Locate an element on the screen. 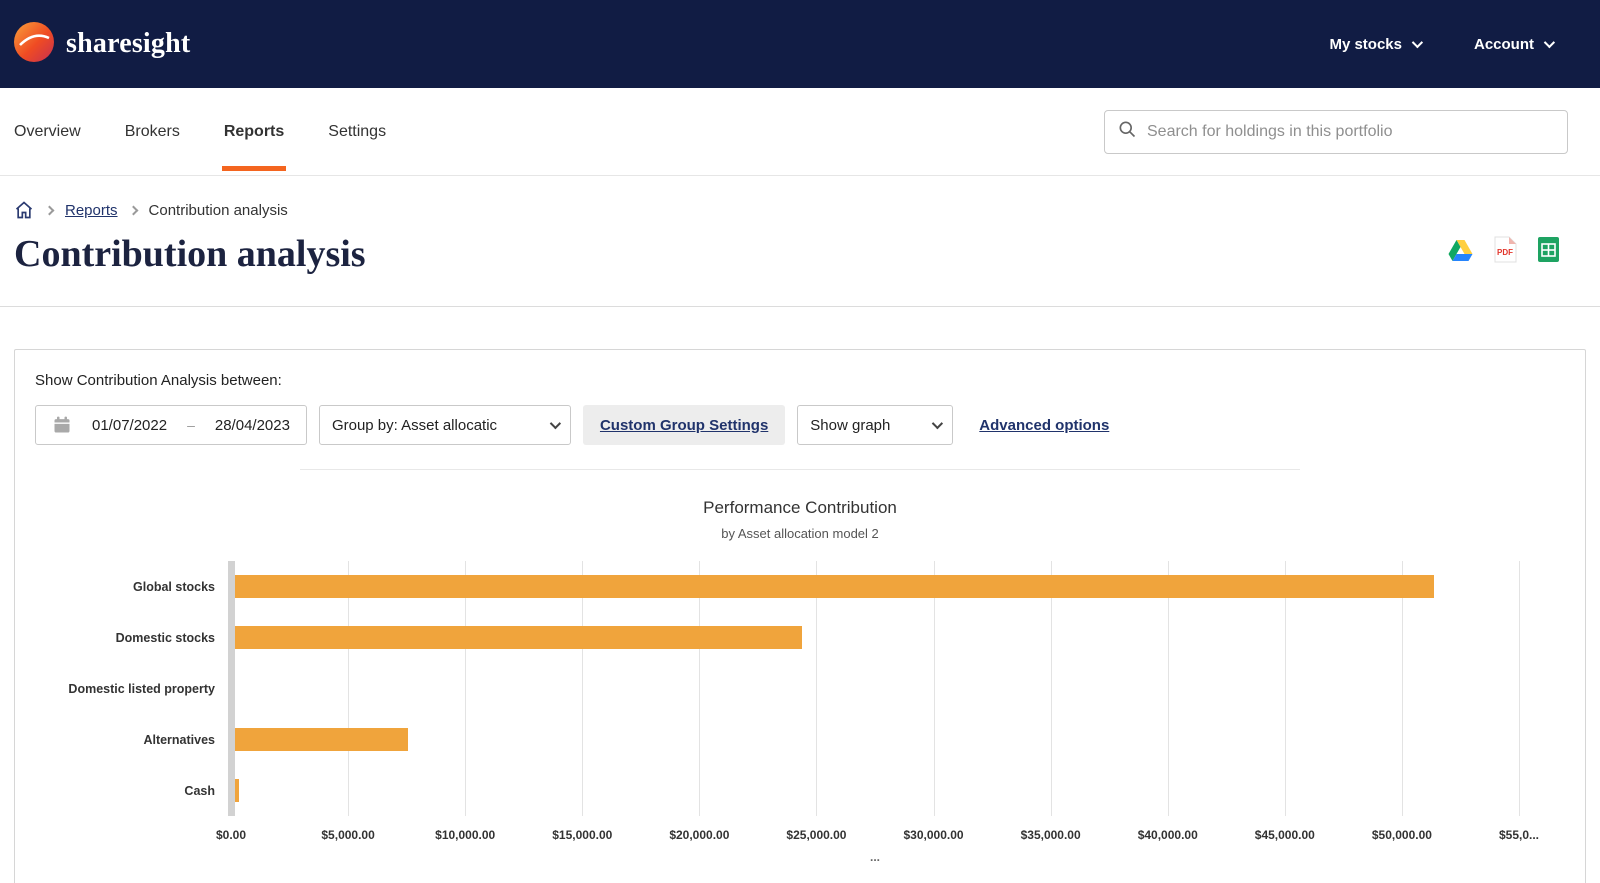 Image resolution: width=1600 pixels, height=883 pixels. pdf-export-button: PDF is located at coordinates (1505, 252).